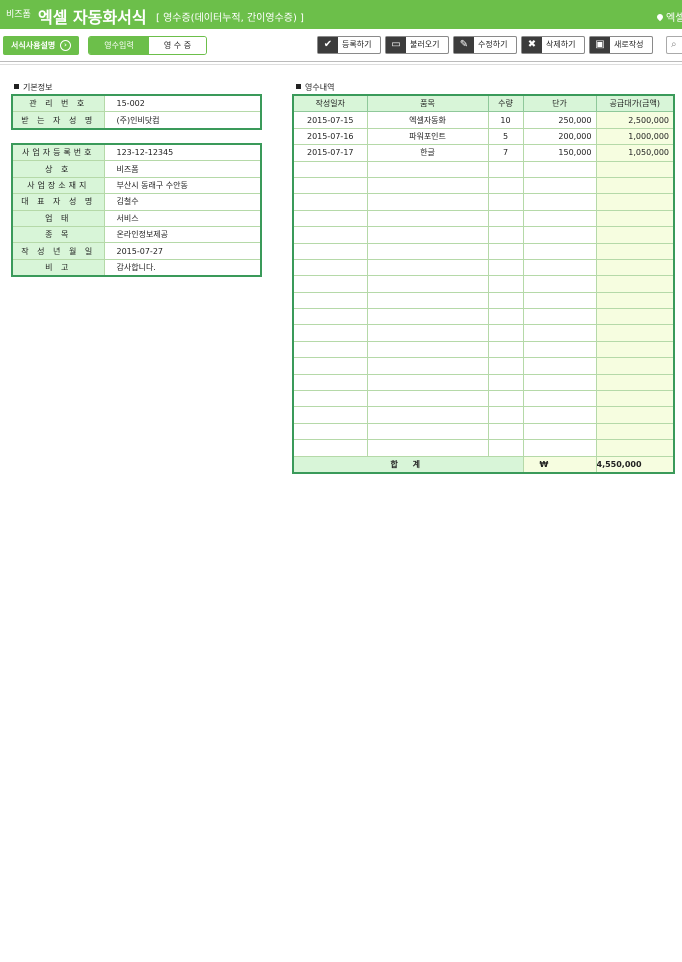 The image size is (682, 962). What do you see at coordinates (119, 45) in the screenshot?
I see `tab-receipt-input: 영수입력` at bounding box center [119, 45].